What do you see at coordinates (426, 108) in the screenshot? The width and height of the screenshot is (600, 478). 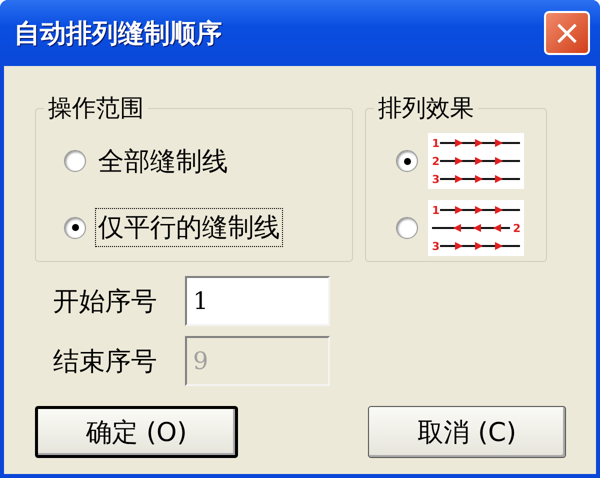 I see `group-title: 排列效果` at bounding box center [426, 108].